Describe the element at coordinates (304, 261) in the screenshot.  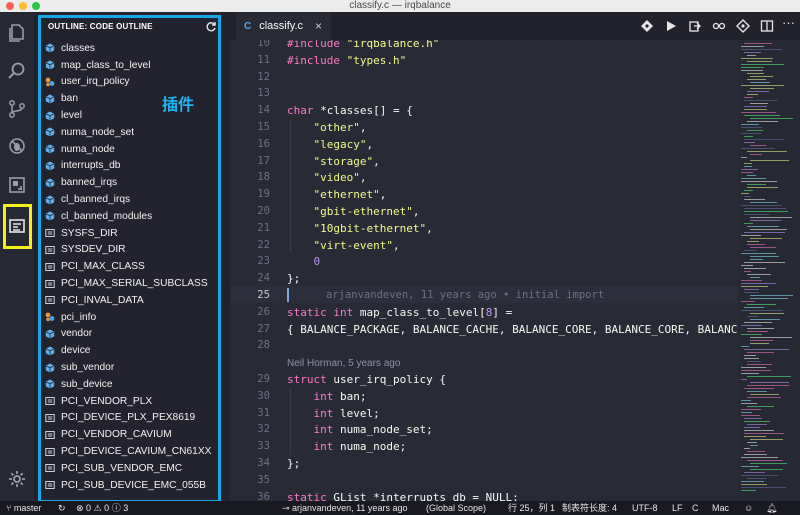
I see `code-line: 0` at that location.